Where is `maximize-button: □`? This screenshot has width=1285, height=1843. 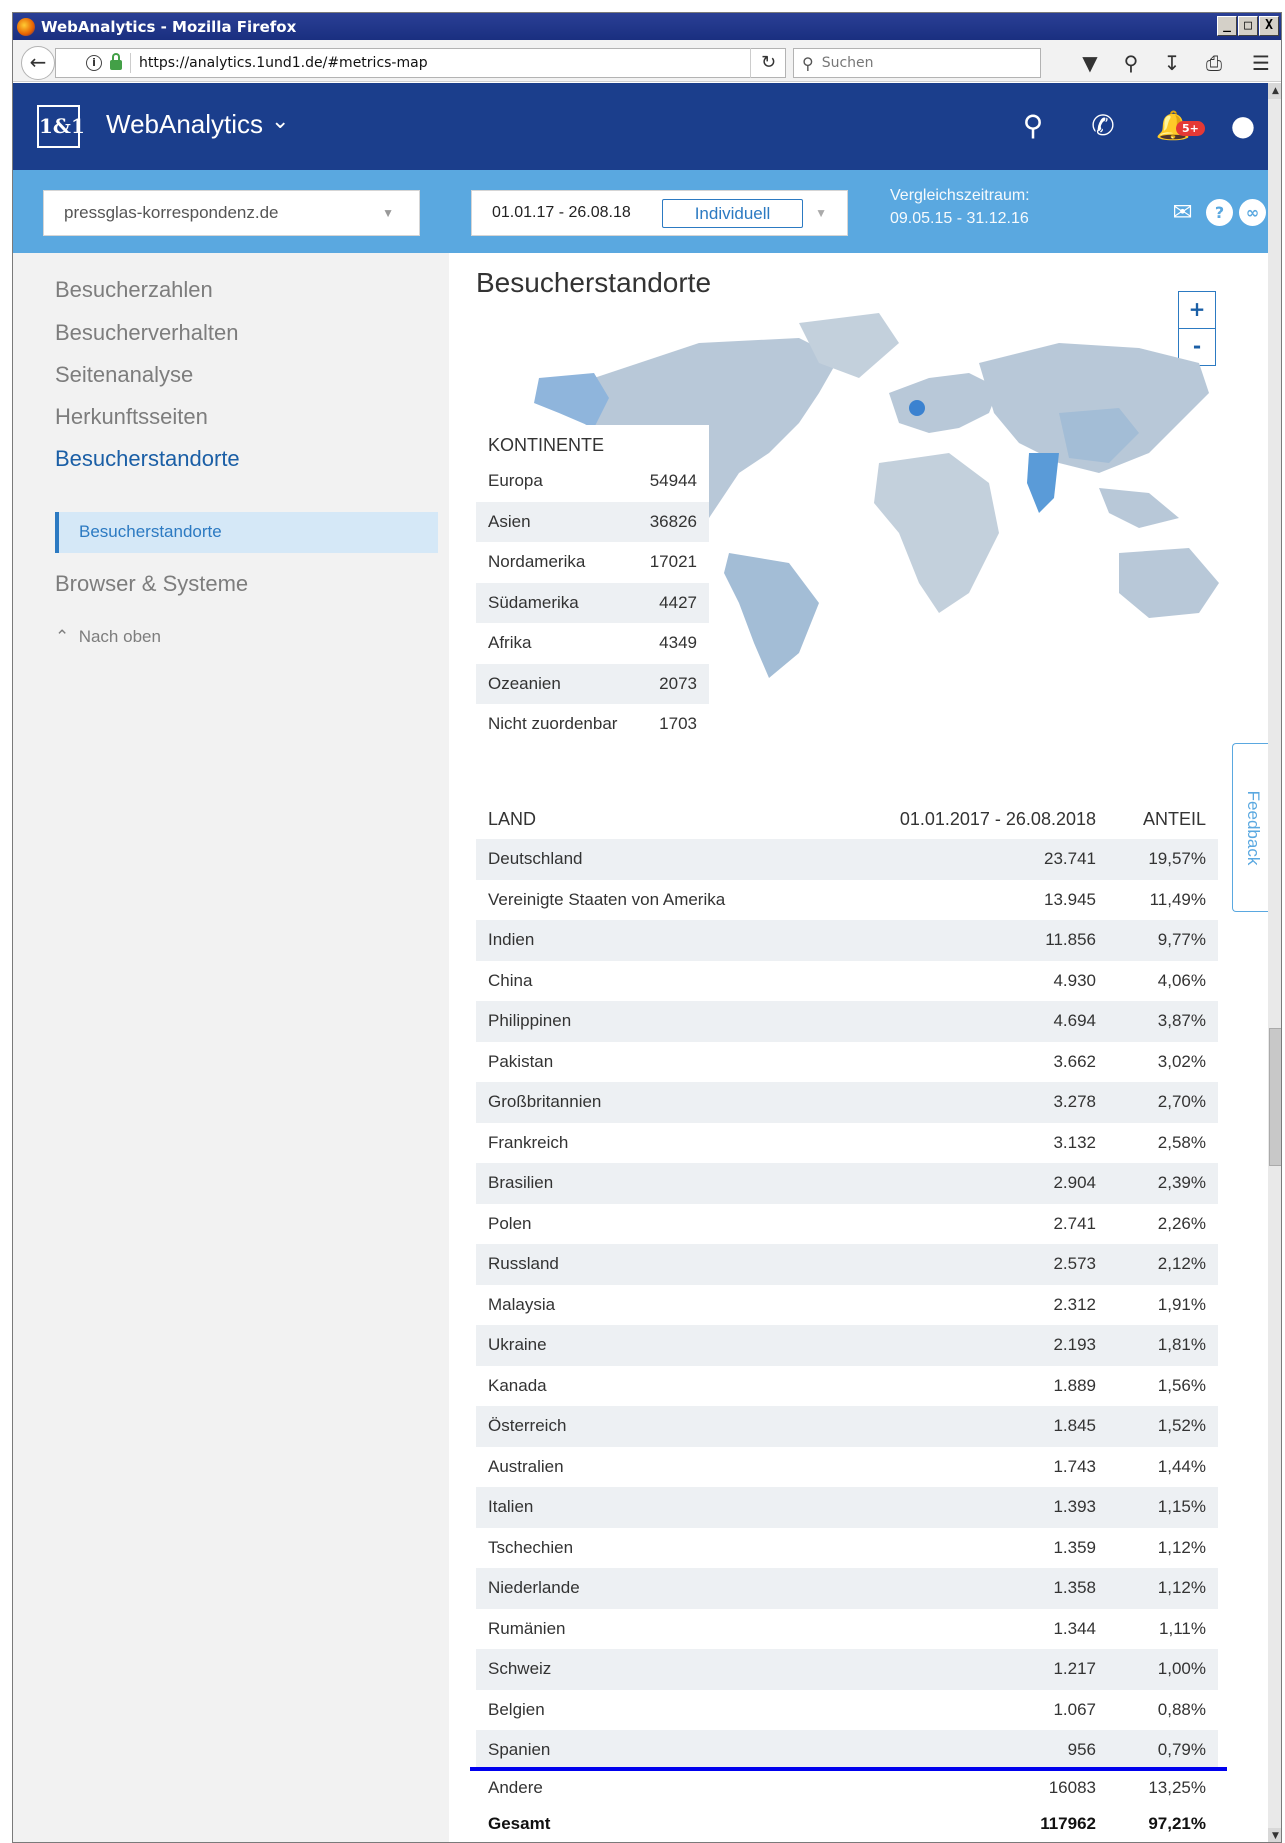 maximize-button: □ is located at coordinates (1248, 26).